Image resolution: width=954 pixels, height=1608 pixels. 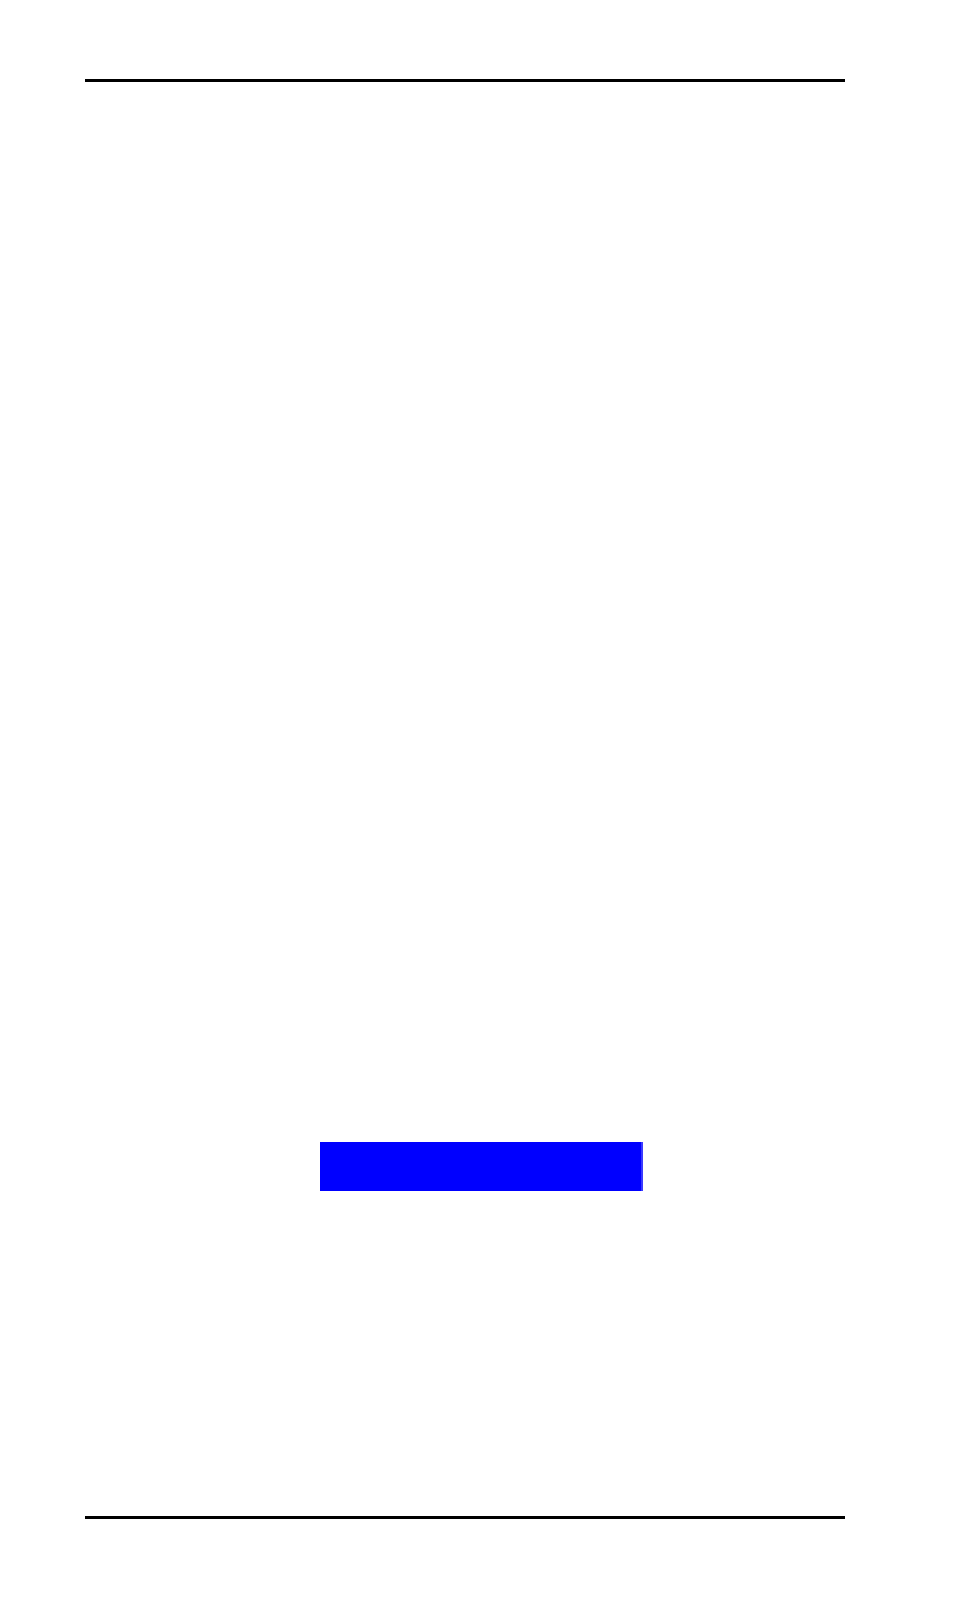 I want to click on header-rule, so click(x=465, y=80).